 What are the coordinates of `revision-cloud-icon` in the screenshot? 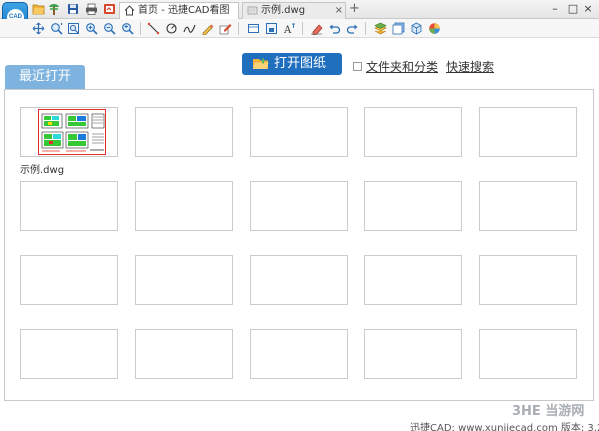 It's located at (207, 28).